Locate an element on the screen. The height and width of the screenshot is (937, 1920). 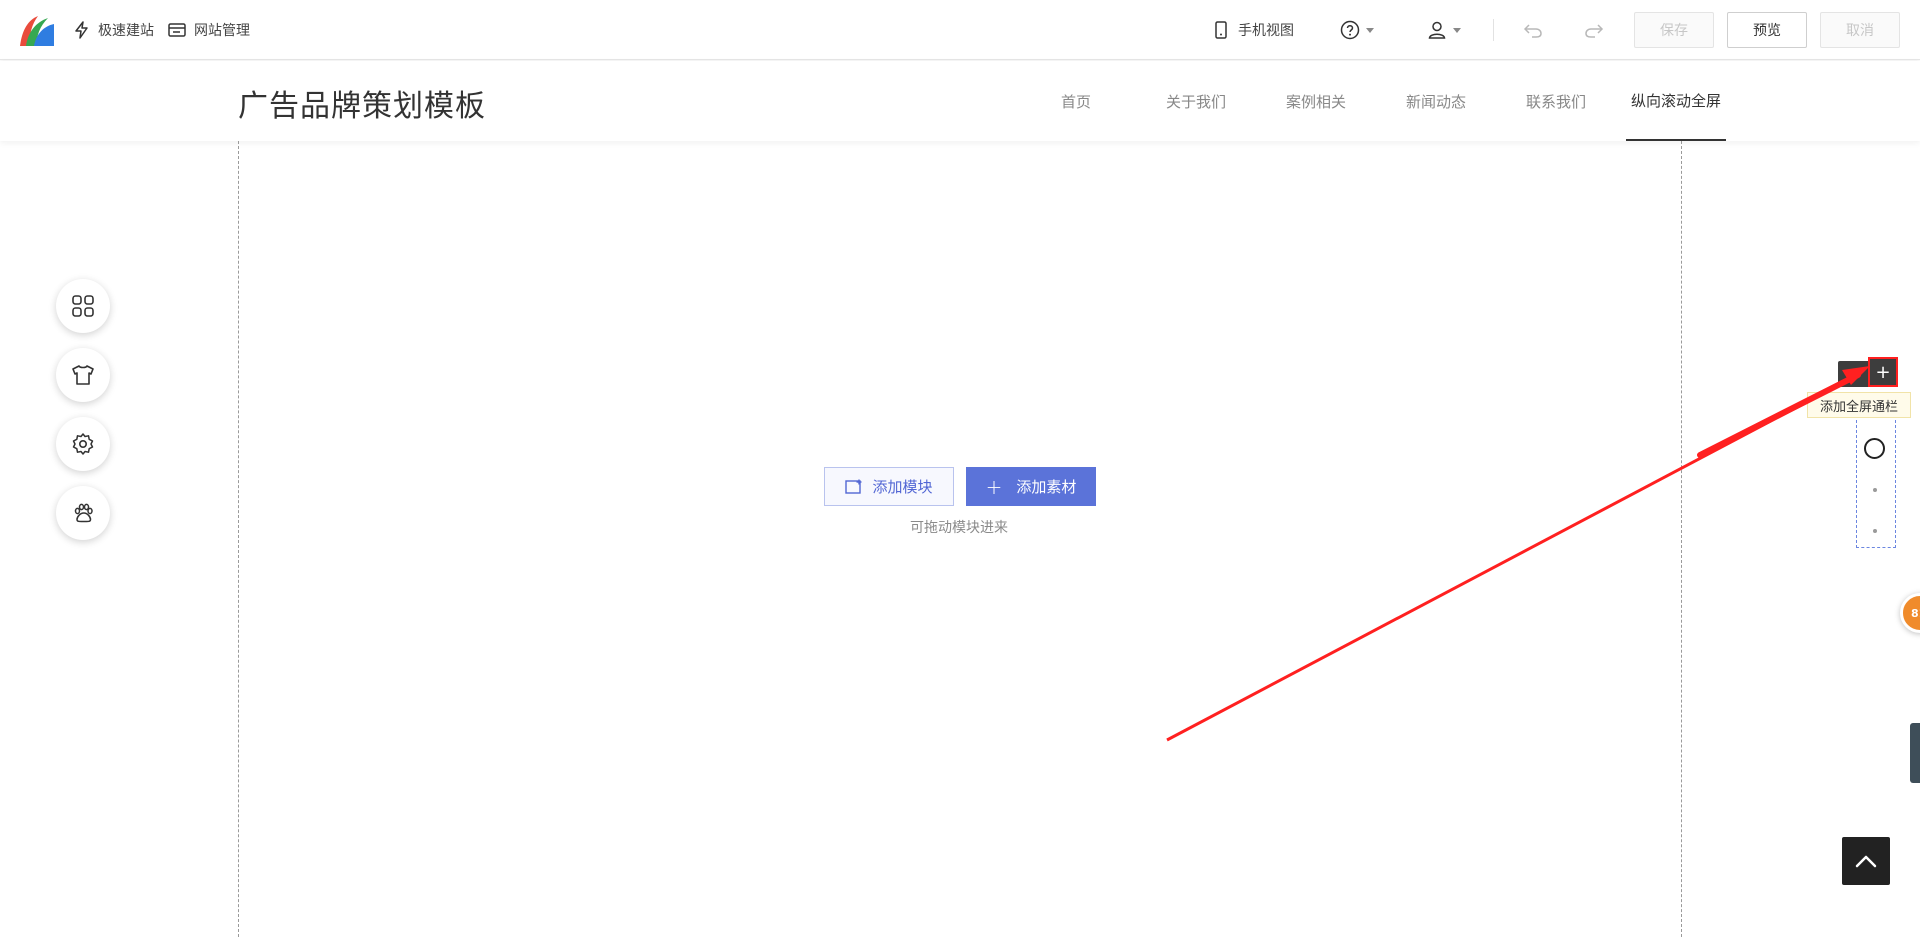
add-fullscreen-section-button: + is located at coordinates (1883, 372).